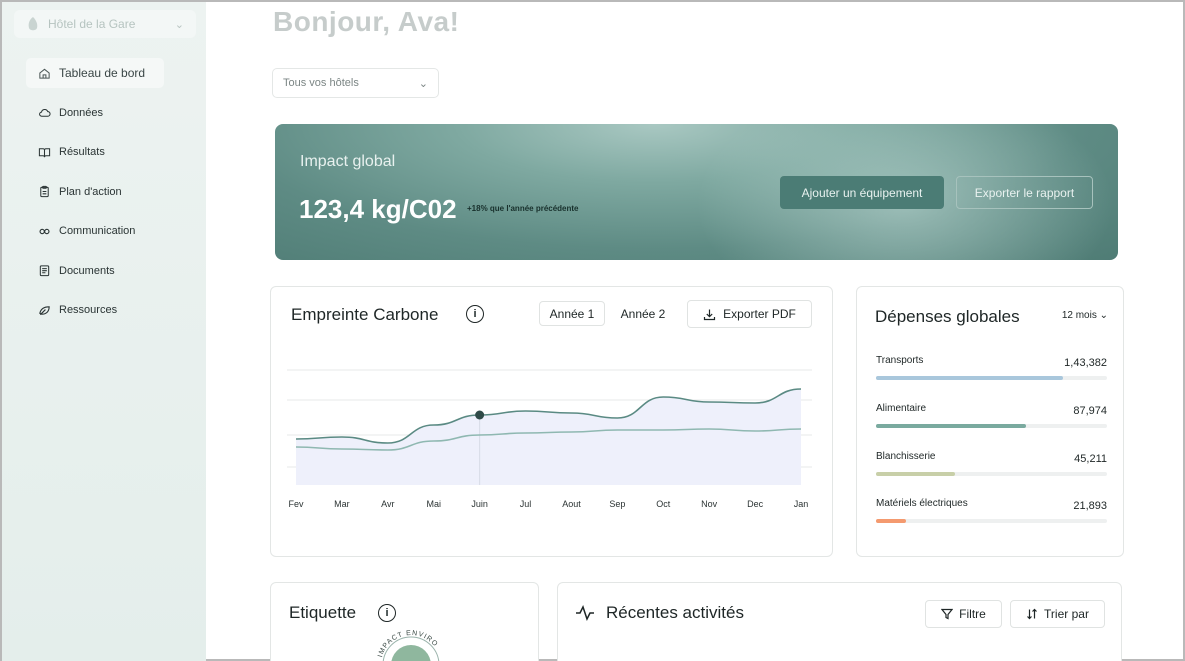 This screenshot has height=661, width=1185. I want to click on sidebar-item-data: Données, so click(95, 113).